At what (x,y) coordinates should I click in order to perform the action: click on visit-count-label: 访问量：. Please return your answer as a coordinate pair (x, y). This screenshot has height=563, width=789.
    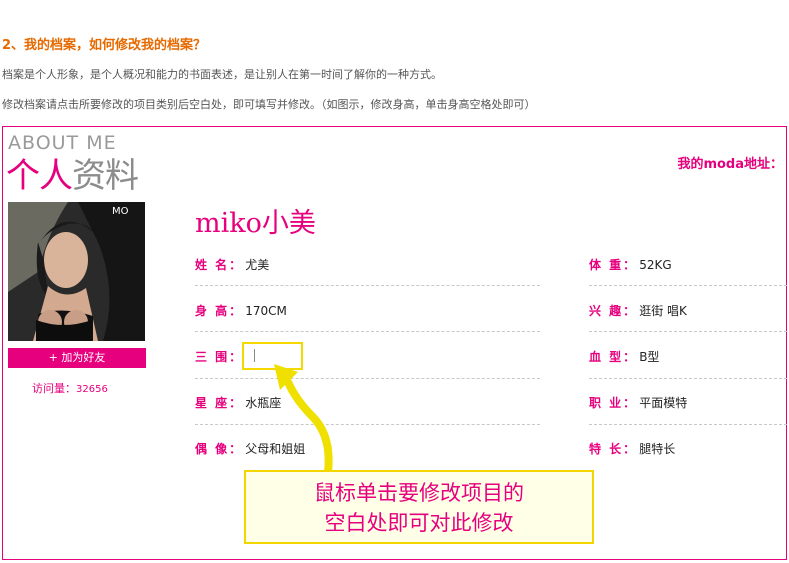
    Looking at the image, I should click on (54, 388).